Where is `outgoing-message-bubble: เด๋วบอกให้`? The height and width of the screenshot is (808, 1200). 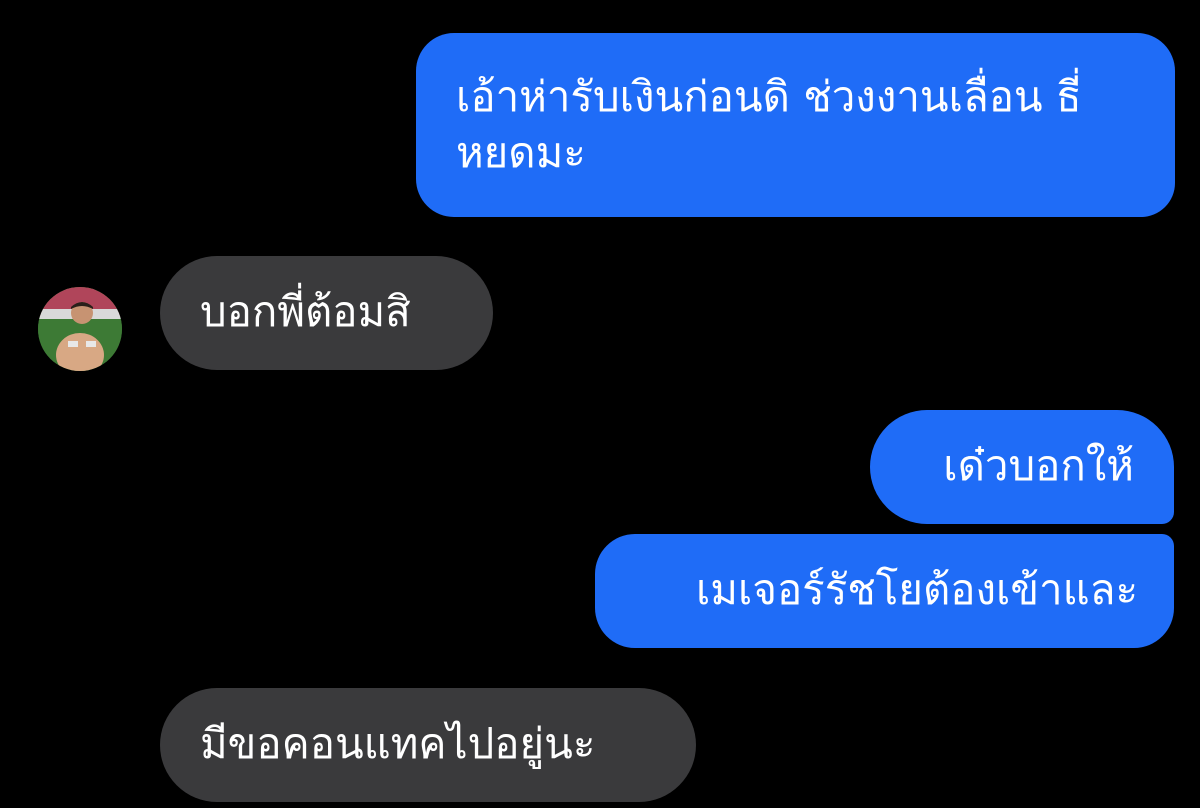 outgoing-message-bubble: เด๋วบอกให้ is located at coordinates (1022, 467).